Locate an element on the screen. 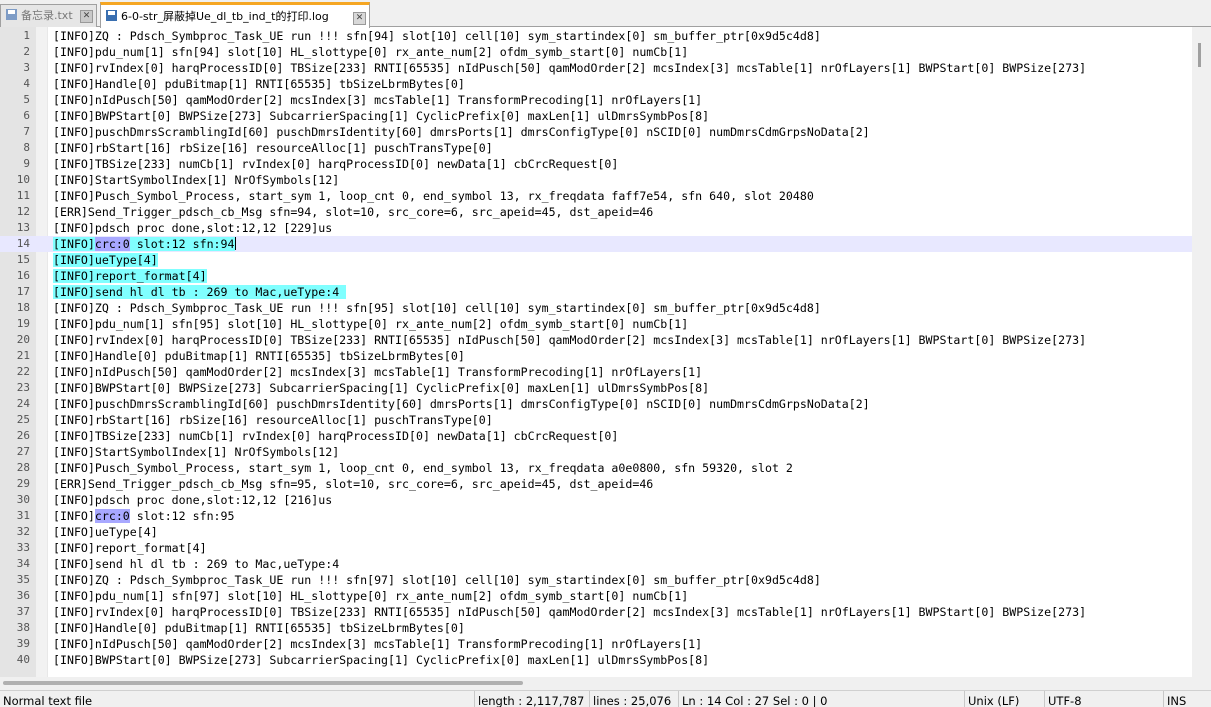  line-number: 35 is located at coordinates (23, 579).